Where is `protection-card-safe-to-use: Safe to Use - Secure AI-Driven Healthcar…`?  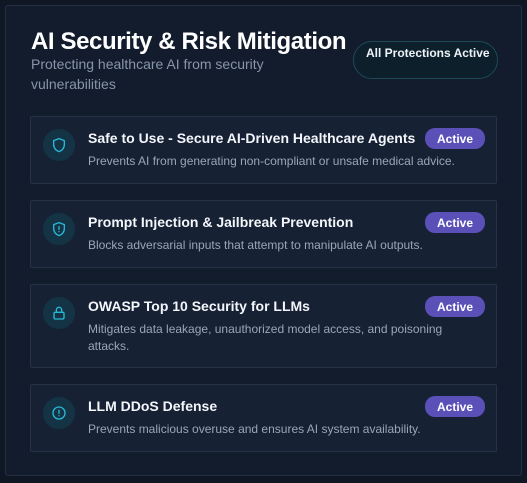
protection-card-safe-to-use: Safe to Use - Secure AI-Driven Healthcar… is located at coordinates (263, 150).